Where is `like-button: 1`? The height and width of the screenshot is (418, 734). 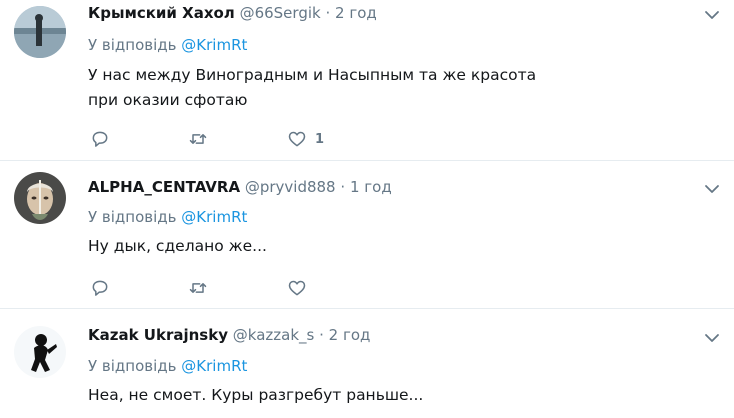 like-button: 1 is located at coordinates (305, 139).